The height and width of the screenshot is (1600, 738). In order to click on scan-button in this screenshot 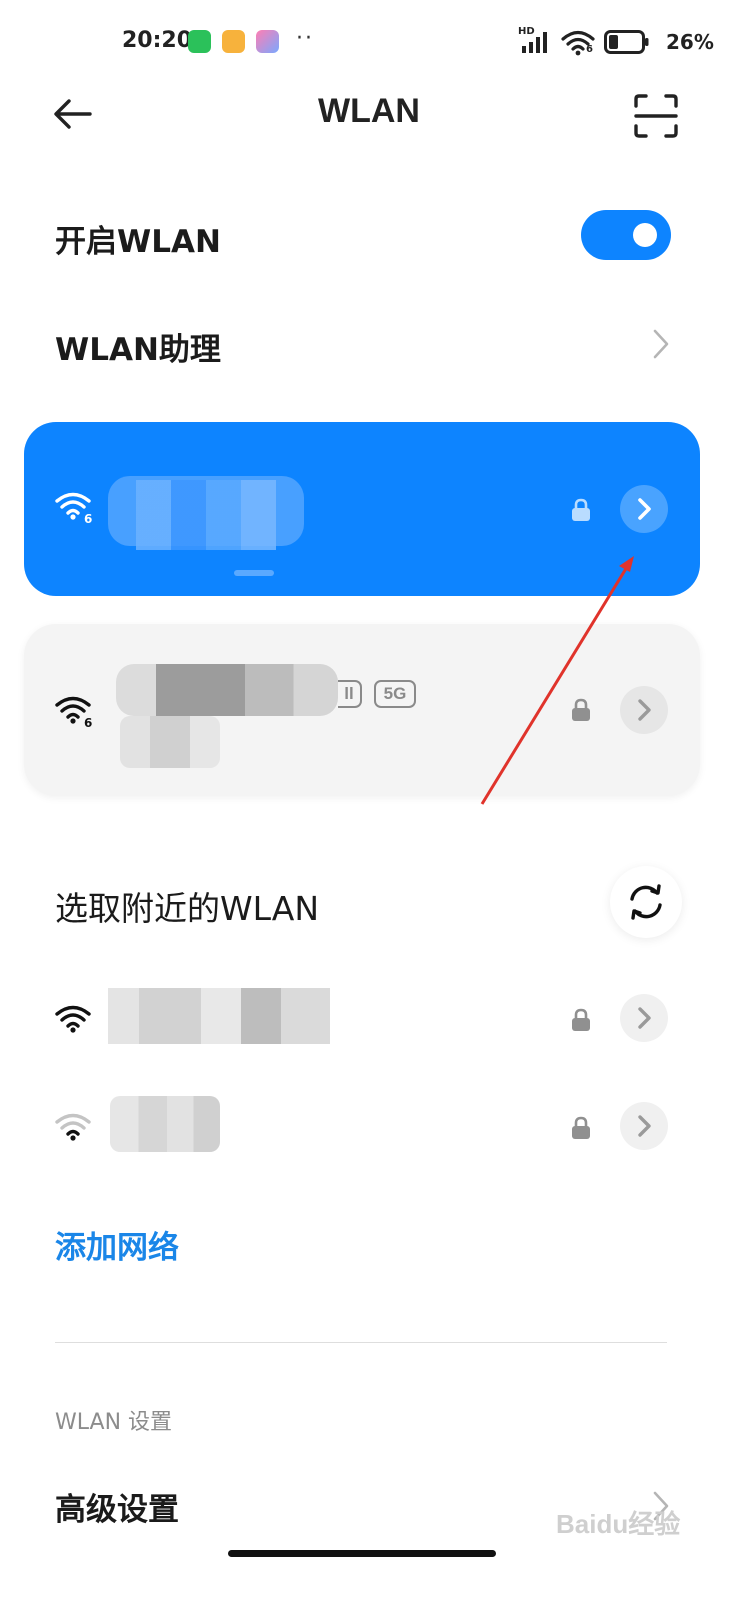, I will do `click(656, 116)`.